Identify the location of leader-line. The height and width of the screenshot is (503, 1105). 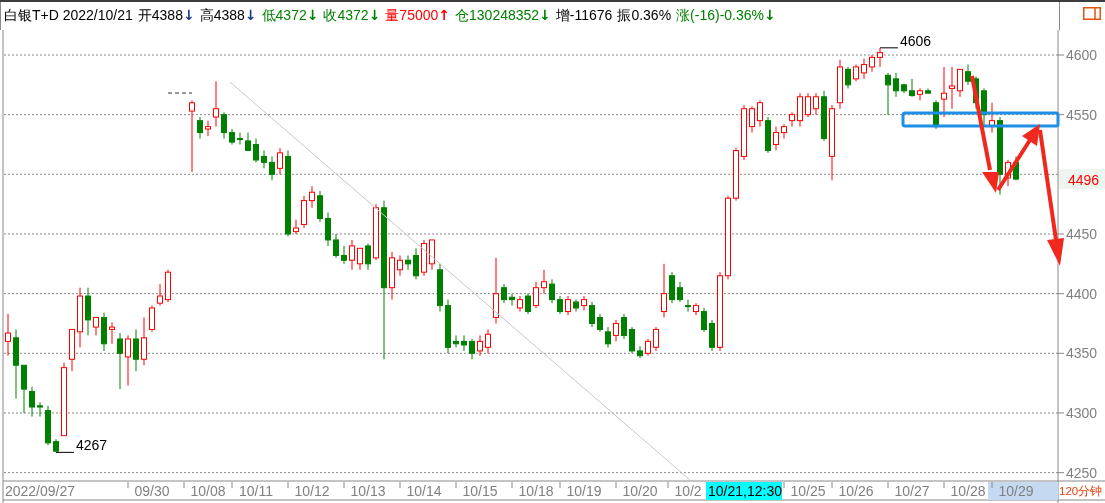
(889, 48).